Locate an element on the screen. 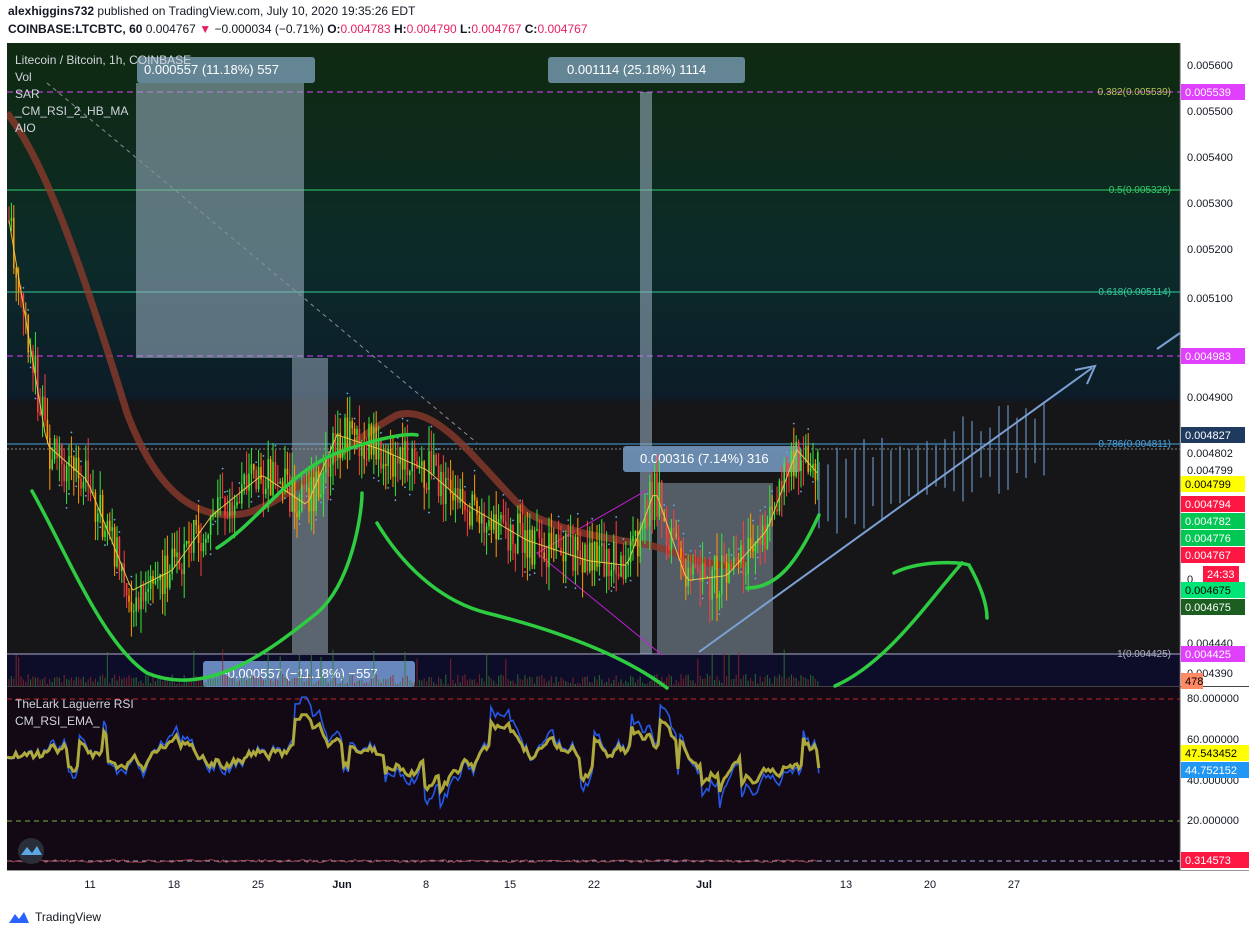 The image size is (1256, 937). legend-aio: AIO is located at coordinates (25, 128).